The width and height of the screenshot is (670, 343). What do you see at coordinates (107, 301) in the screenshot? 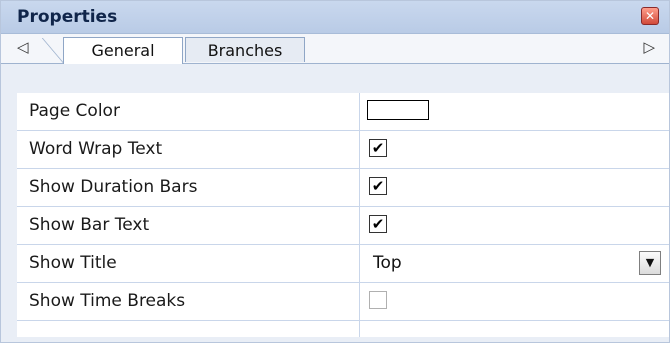
I see `property-label: Show Time Breaks` at bounding box center [107, 301].